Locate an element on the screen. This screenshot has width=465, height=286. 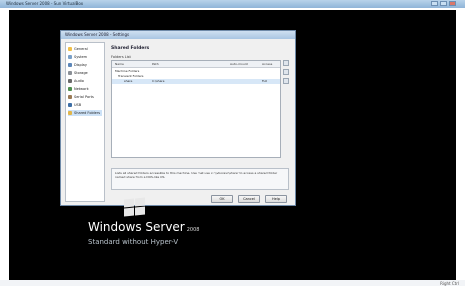
nav-item-usb: USB is located at coordinates (74, 105).